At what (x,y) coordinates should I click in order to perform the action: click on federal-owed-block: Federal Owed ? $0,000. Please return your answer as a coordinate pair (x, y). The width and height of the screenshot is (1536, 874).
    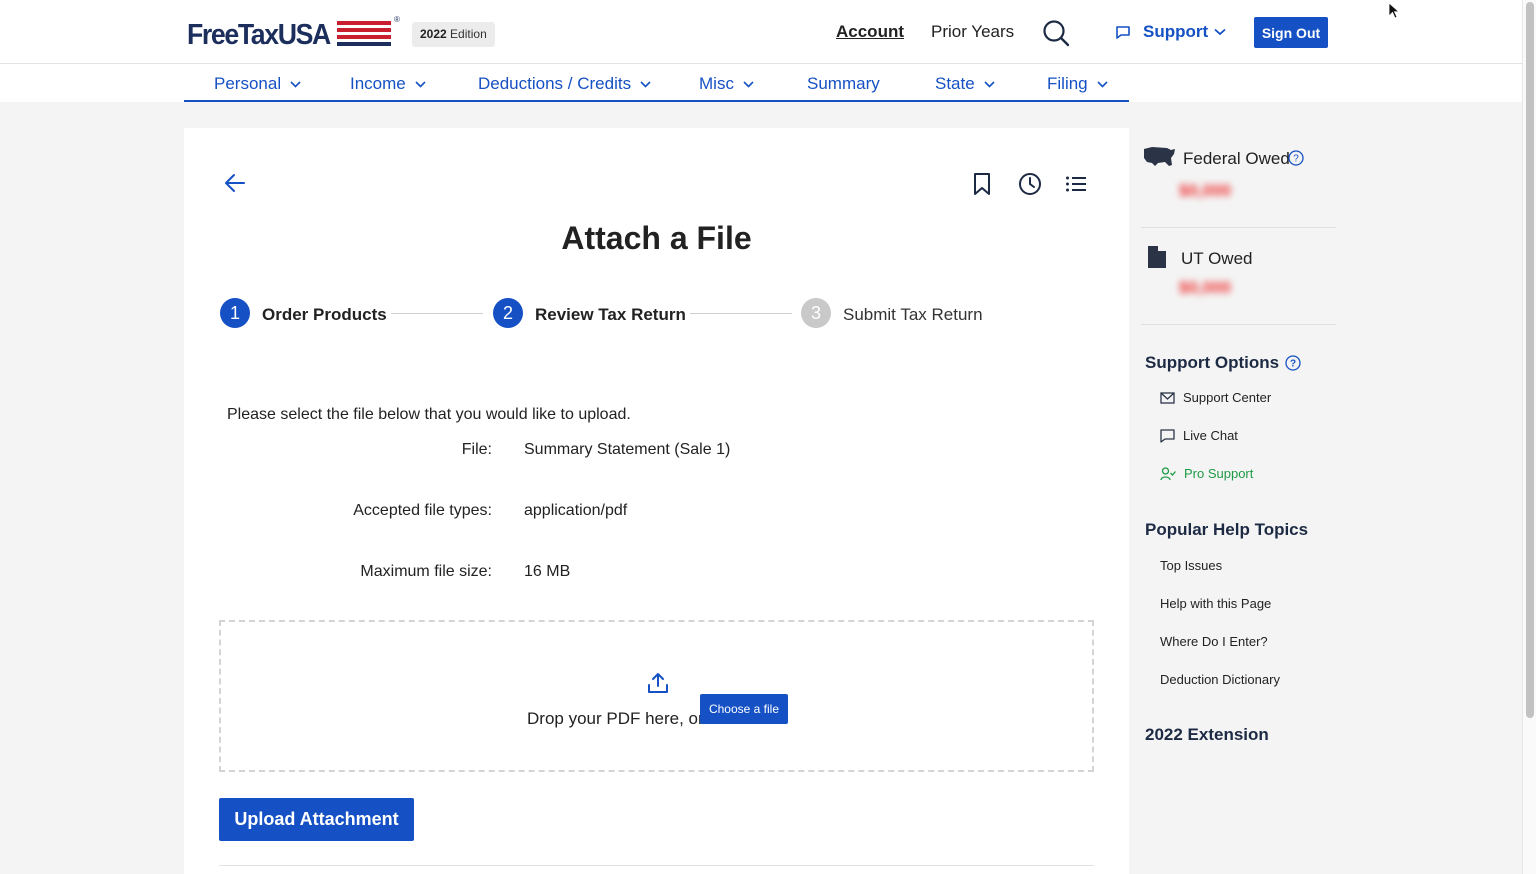
    Looking at the image, I should click on (1238, 178).